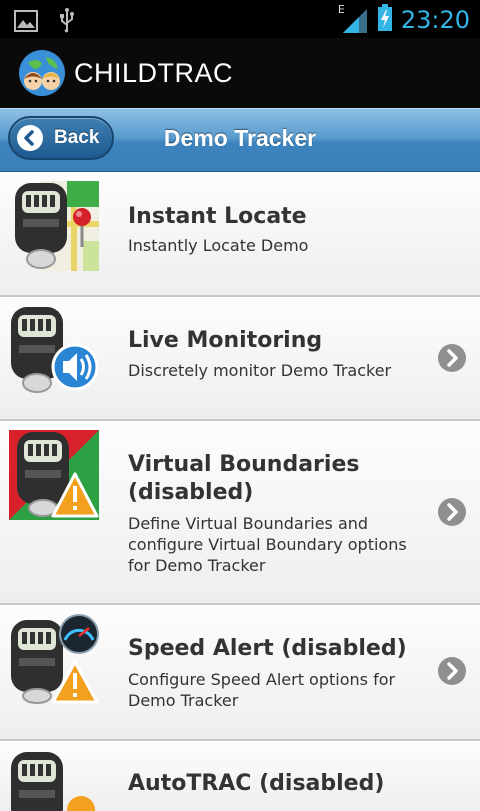 The height and width of the screenshot is (811, 480). I want to click on list-item-title: AutoTRAC (disabled), so click(256, 783).